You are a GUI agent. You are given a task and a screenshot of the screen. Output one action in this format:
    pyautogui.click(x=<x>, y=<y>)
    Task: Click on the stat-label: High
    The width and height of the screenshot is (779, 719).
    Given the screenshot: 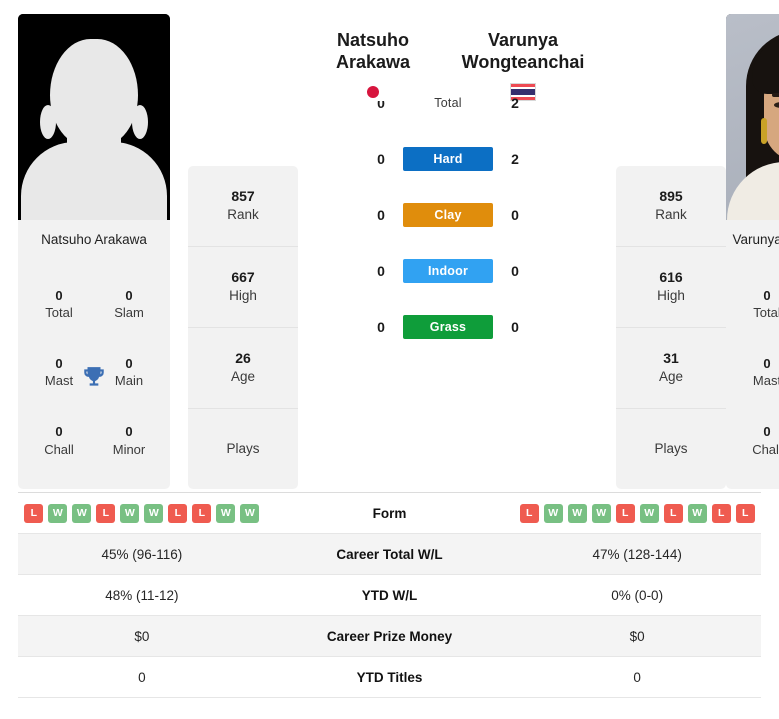 What is the action you would take?
    pyautogui.click(x=243, y=296)
    